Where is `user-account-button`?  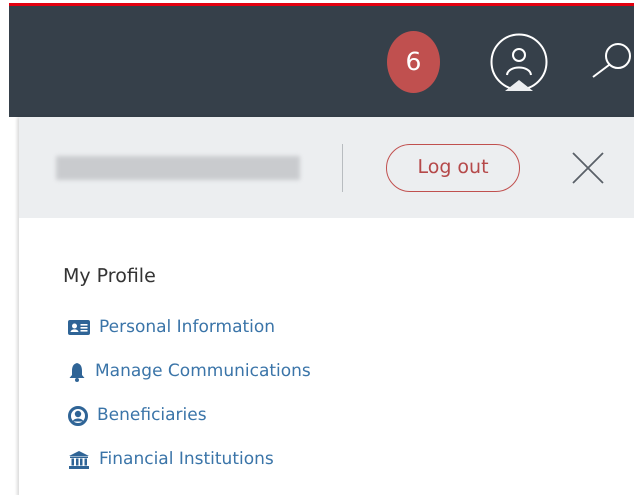
user-account-button is located at coordinates (519, 61).